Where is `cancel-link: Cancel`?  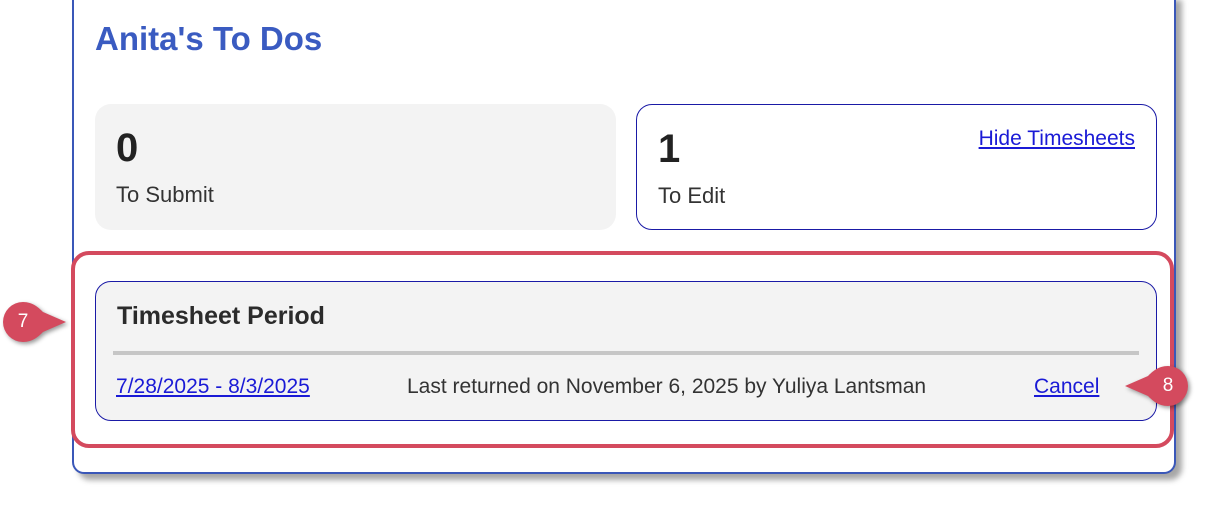 cancel-link: Cancel is located at coordinates (1066, 387).